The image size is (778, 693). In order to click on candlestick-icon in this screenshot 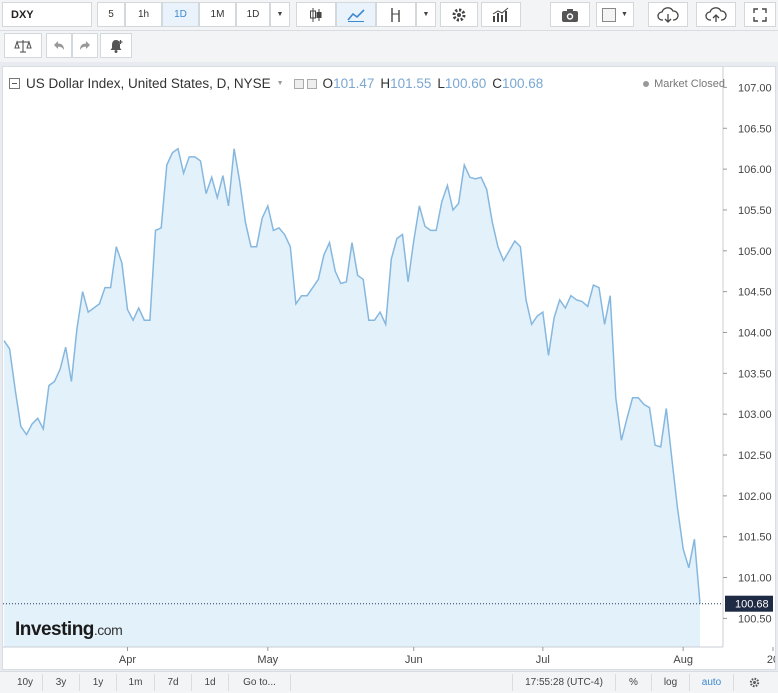, I will do `click(316, 14)`.